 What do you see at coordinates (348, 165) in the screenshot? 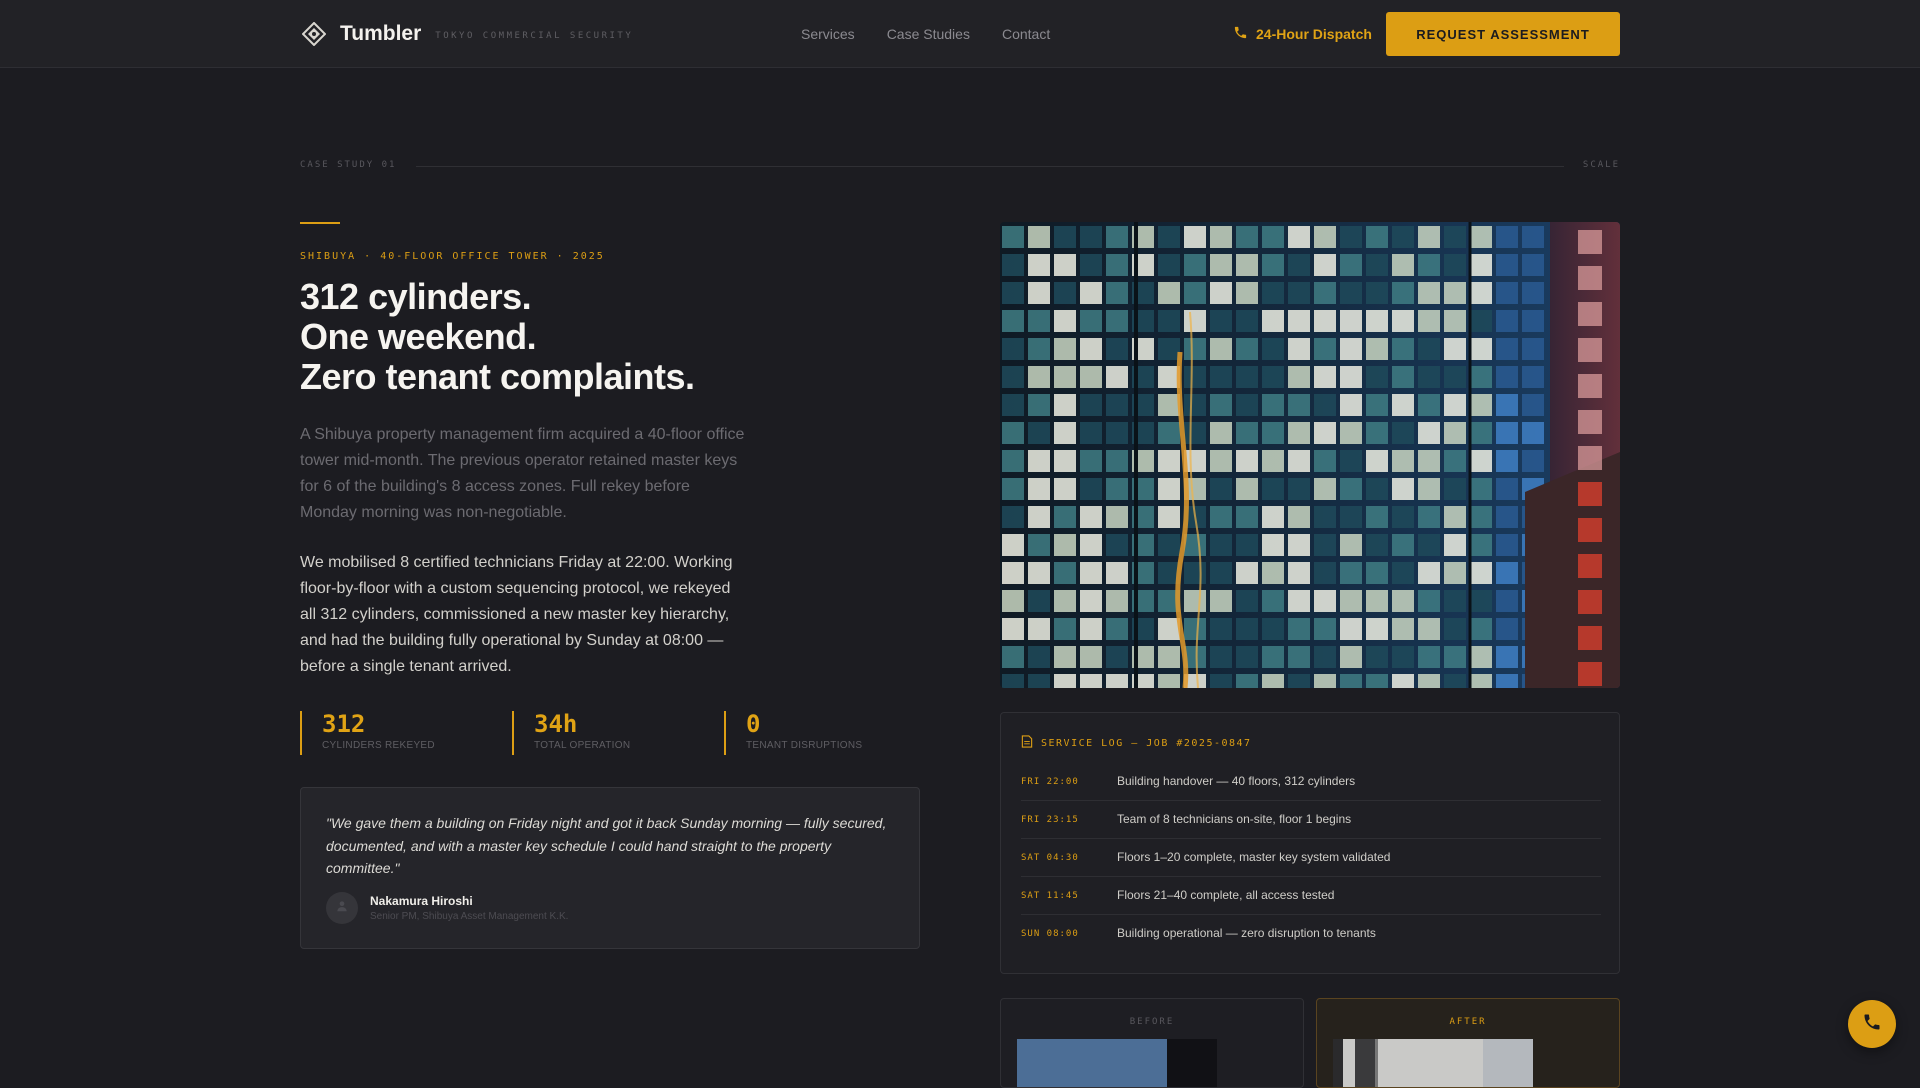
I see `case-study-number: CASE STUDY 01` at bounding box center [348, 165].